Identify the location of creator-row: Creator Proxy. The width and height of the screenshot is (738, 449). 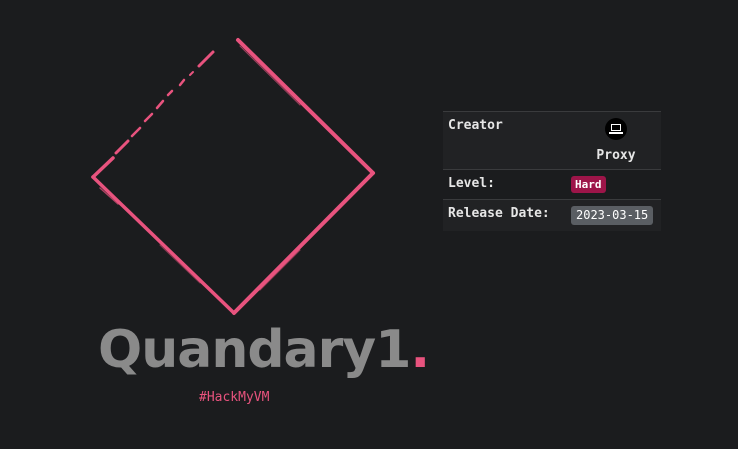
(552, 140).